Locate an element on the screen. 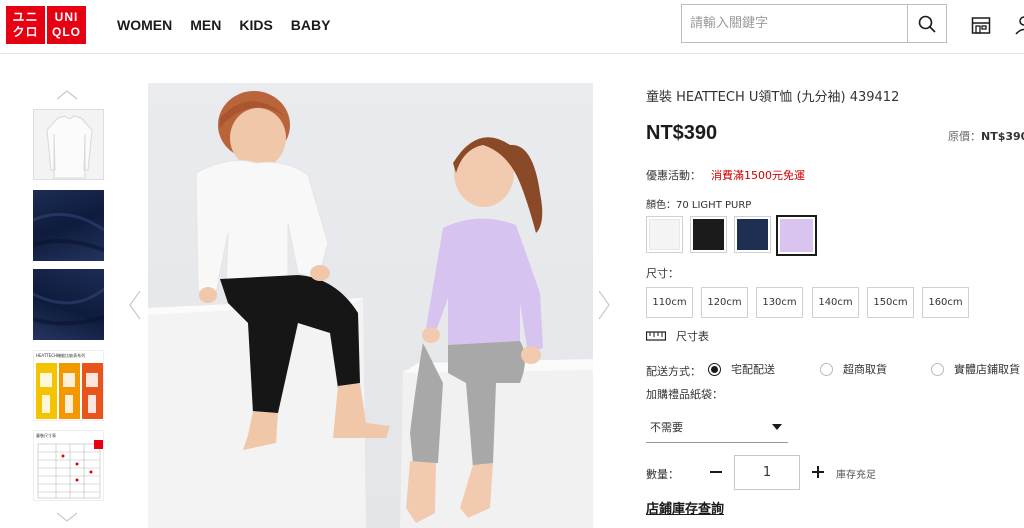  color-swatch-navy is located at coordinates (752, 234).